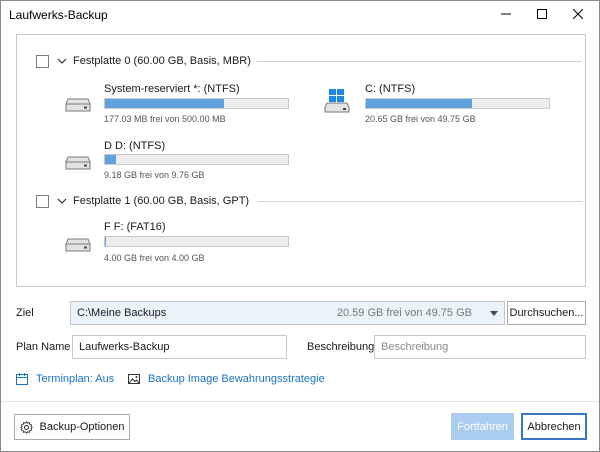 Image resolution: width=600 pixels, height=452 pixels. I want to click on schedule-link: Terminplan: Aus, so click(65, 379).